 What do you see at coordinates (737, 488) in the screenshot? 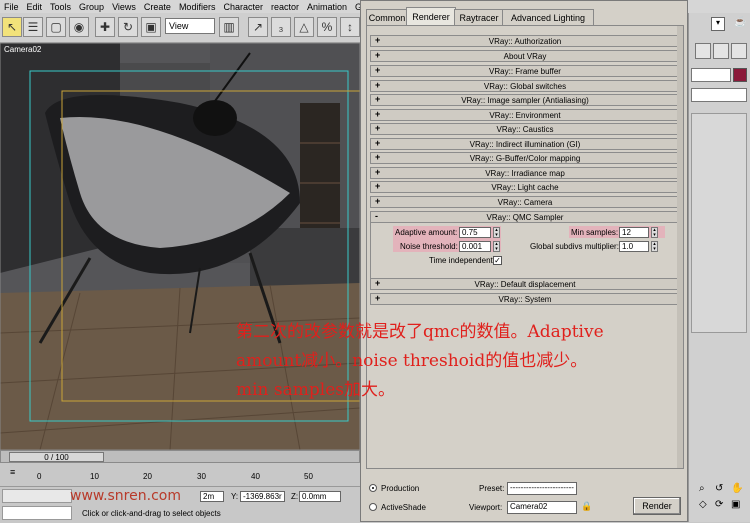
I see `pan-icon: ✋` at bounding box center [737, 488].